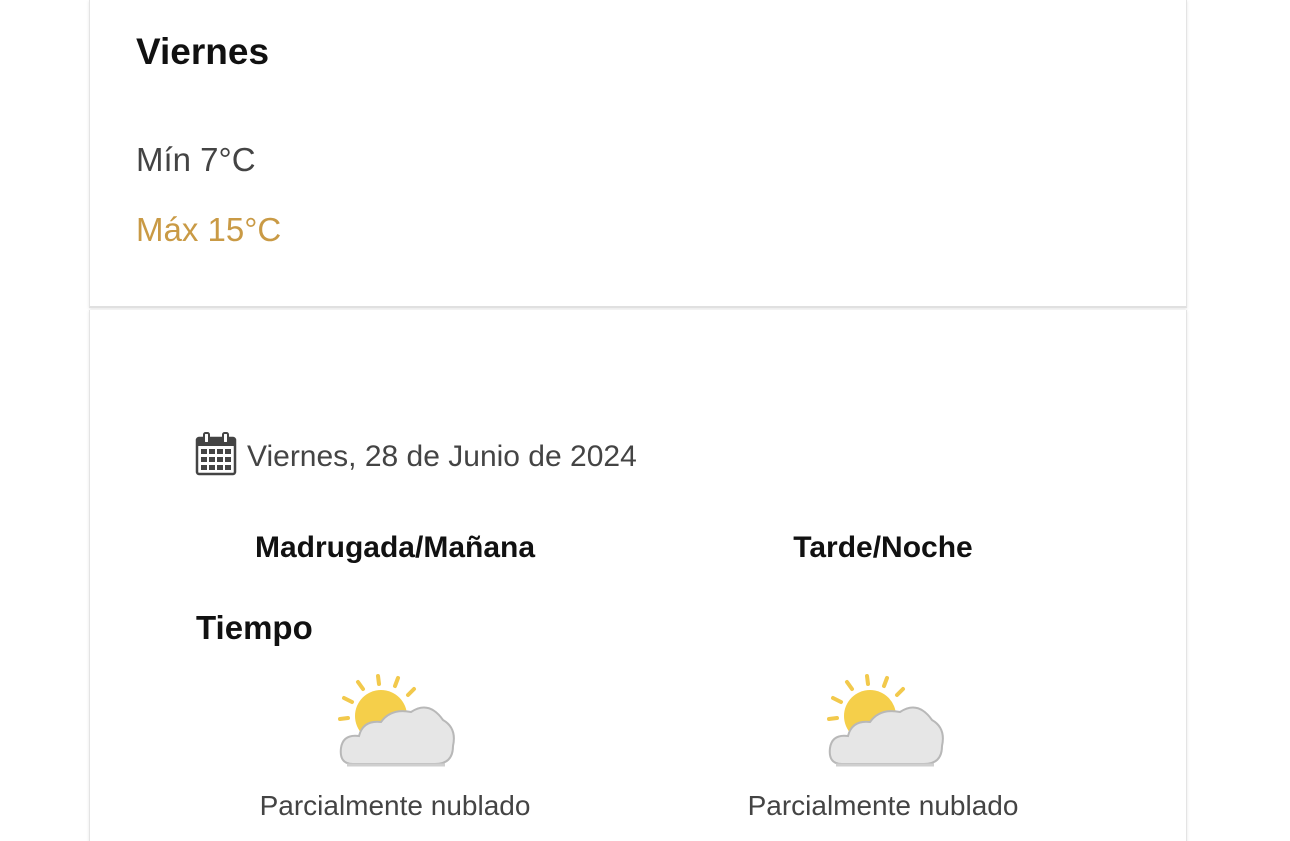 Image resolution: width=1290 pixels, height=841 pixels. I want to click on calendar-icon, so click(216, 456).